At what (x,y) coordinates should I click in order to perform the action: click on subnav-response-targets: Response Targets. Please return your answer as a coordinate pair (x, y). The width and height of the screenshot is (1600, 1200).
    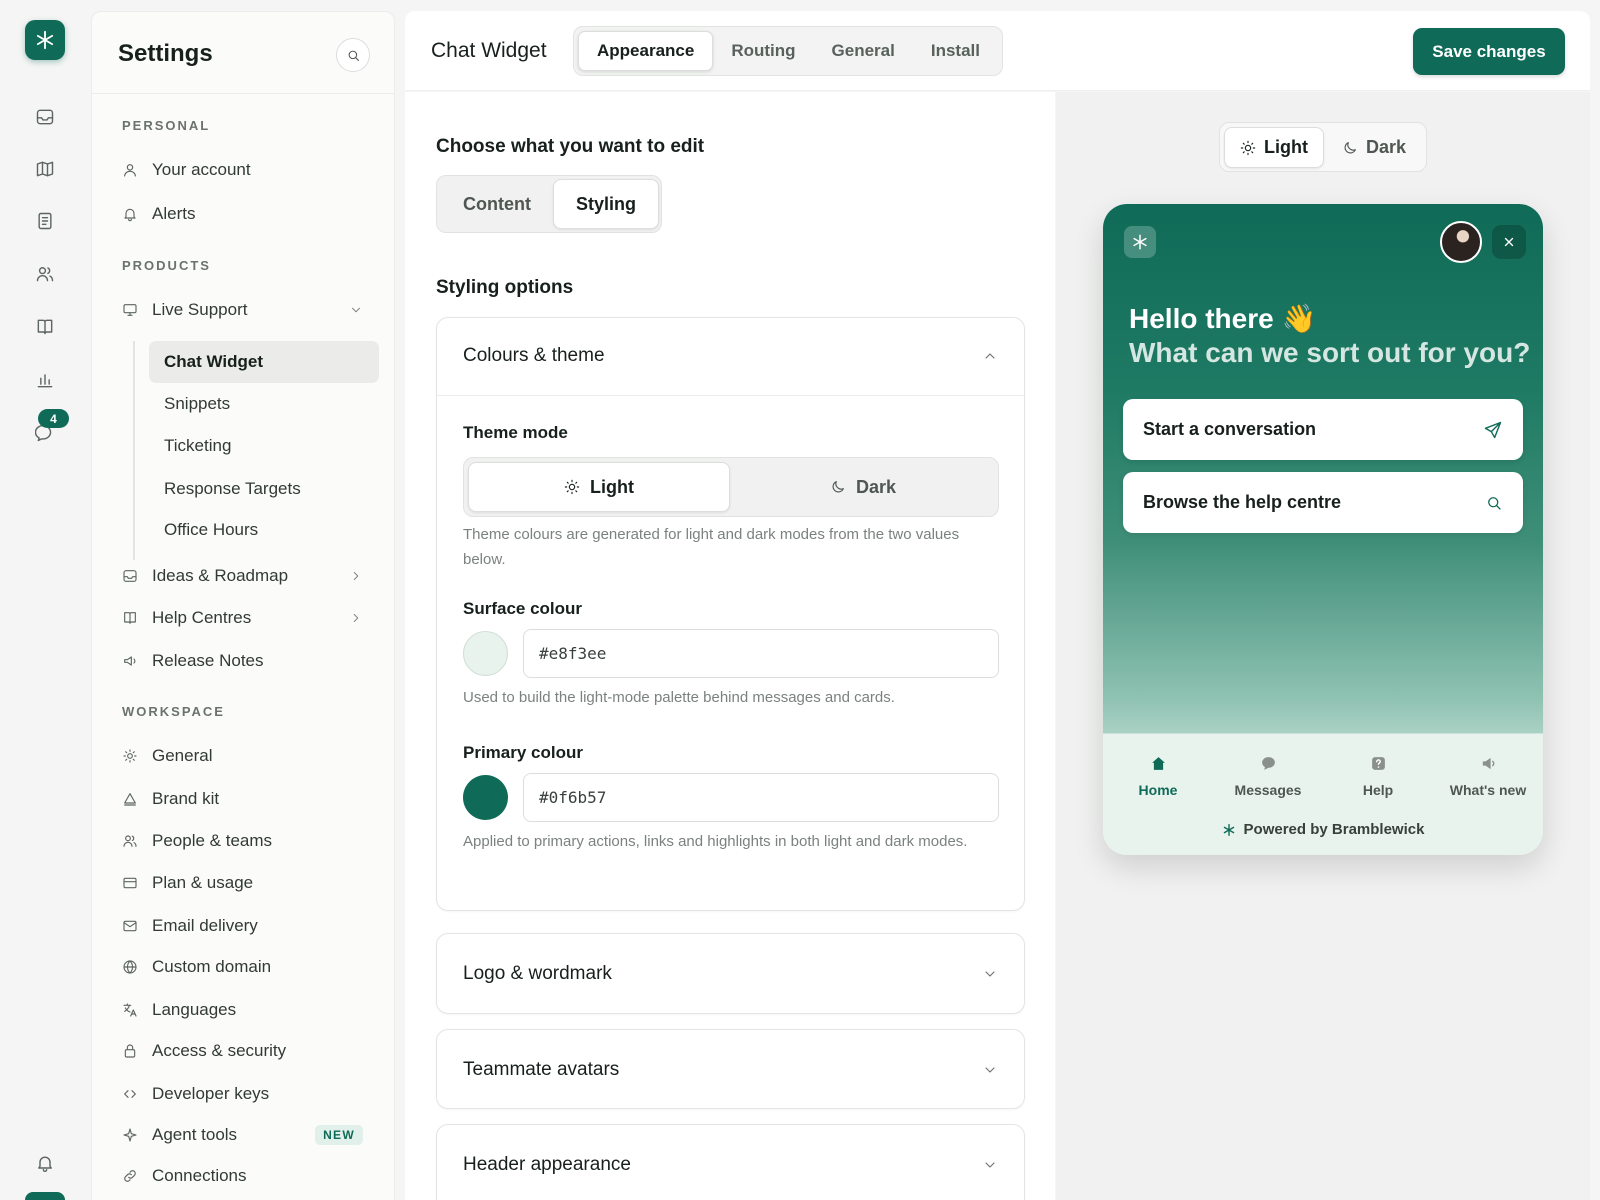
    Looking at the image, I should click on (264, 489).